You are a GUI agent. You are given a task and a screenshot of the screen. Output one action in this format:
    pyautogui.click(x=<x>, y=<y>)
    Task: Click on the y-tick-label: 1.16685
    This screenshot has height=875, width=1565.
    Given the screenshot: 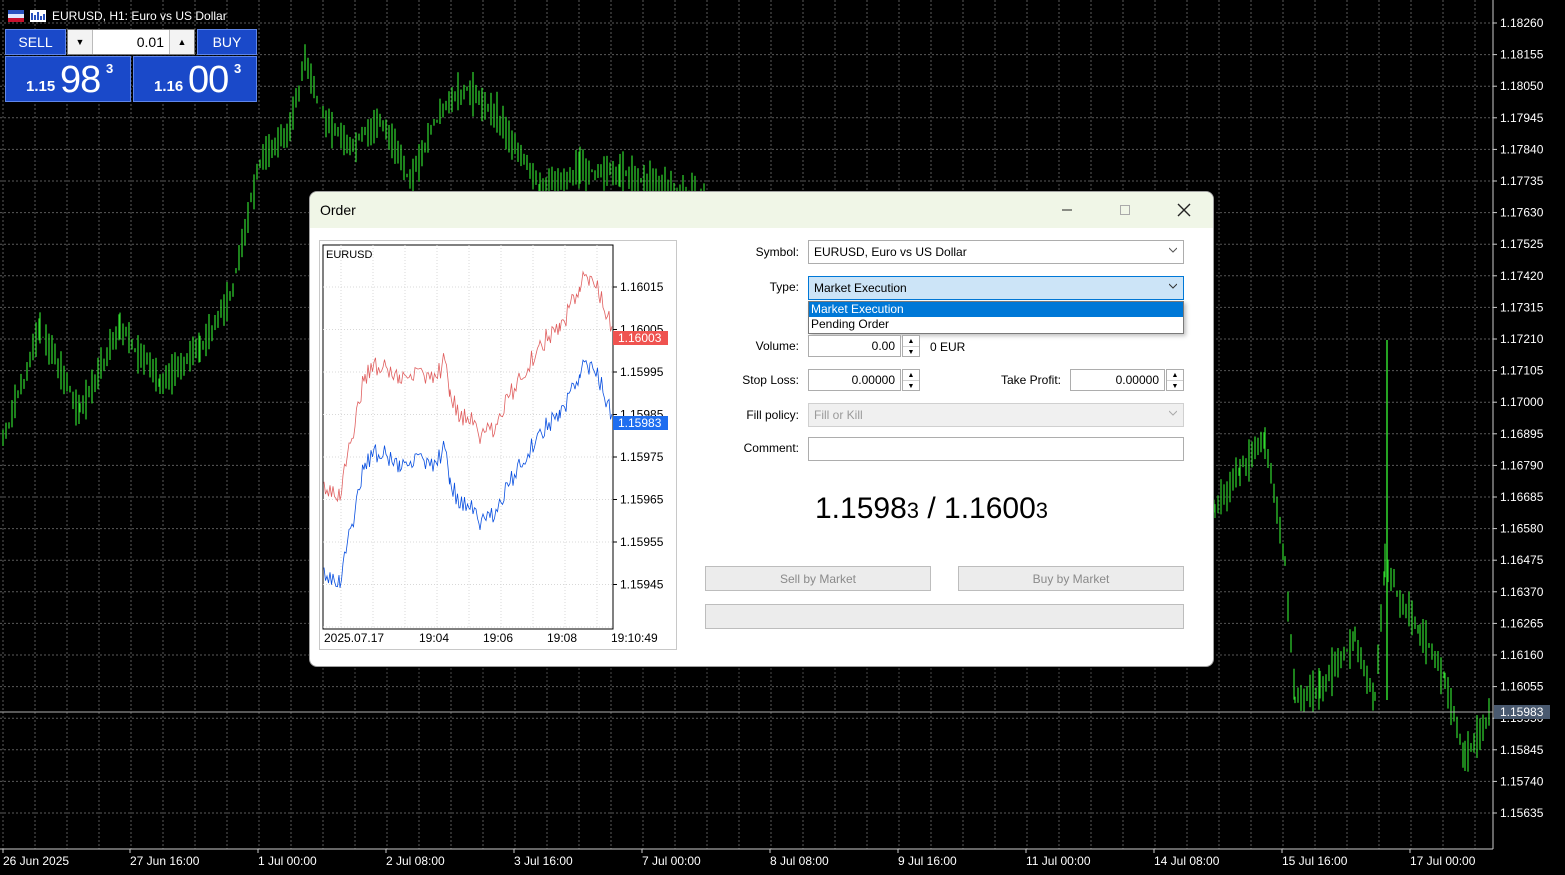 What is the action you would take?
    pyautogui.click(x=1522, y=497)
    